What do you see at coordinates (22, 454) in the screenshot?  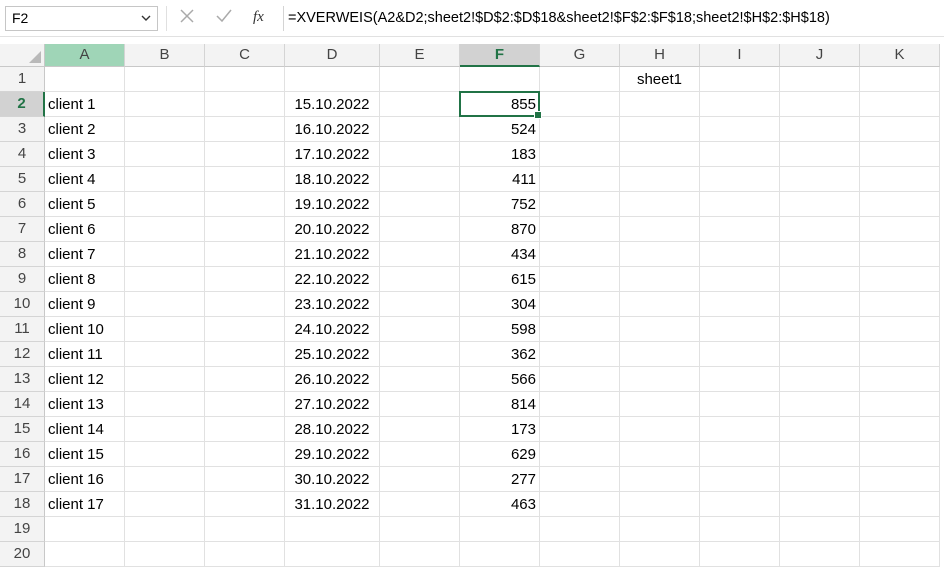 I see `row-header-16: 16` at bounding box center [22, 454].